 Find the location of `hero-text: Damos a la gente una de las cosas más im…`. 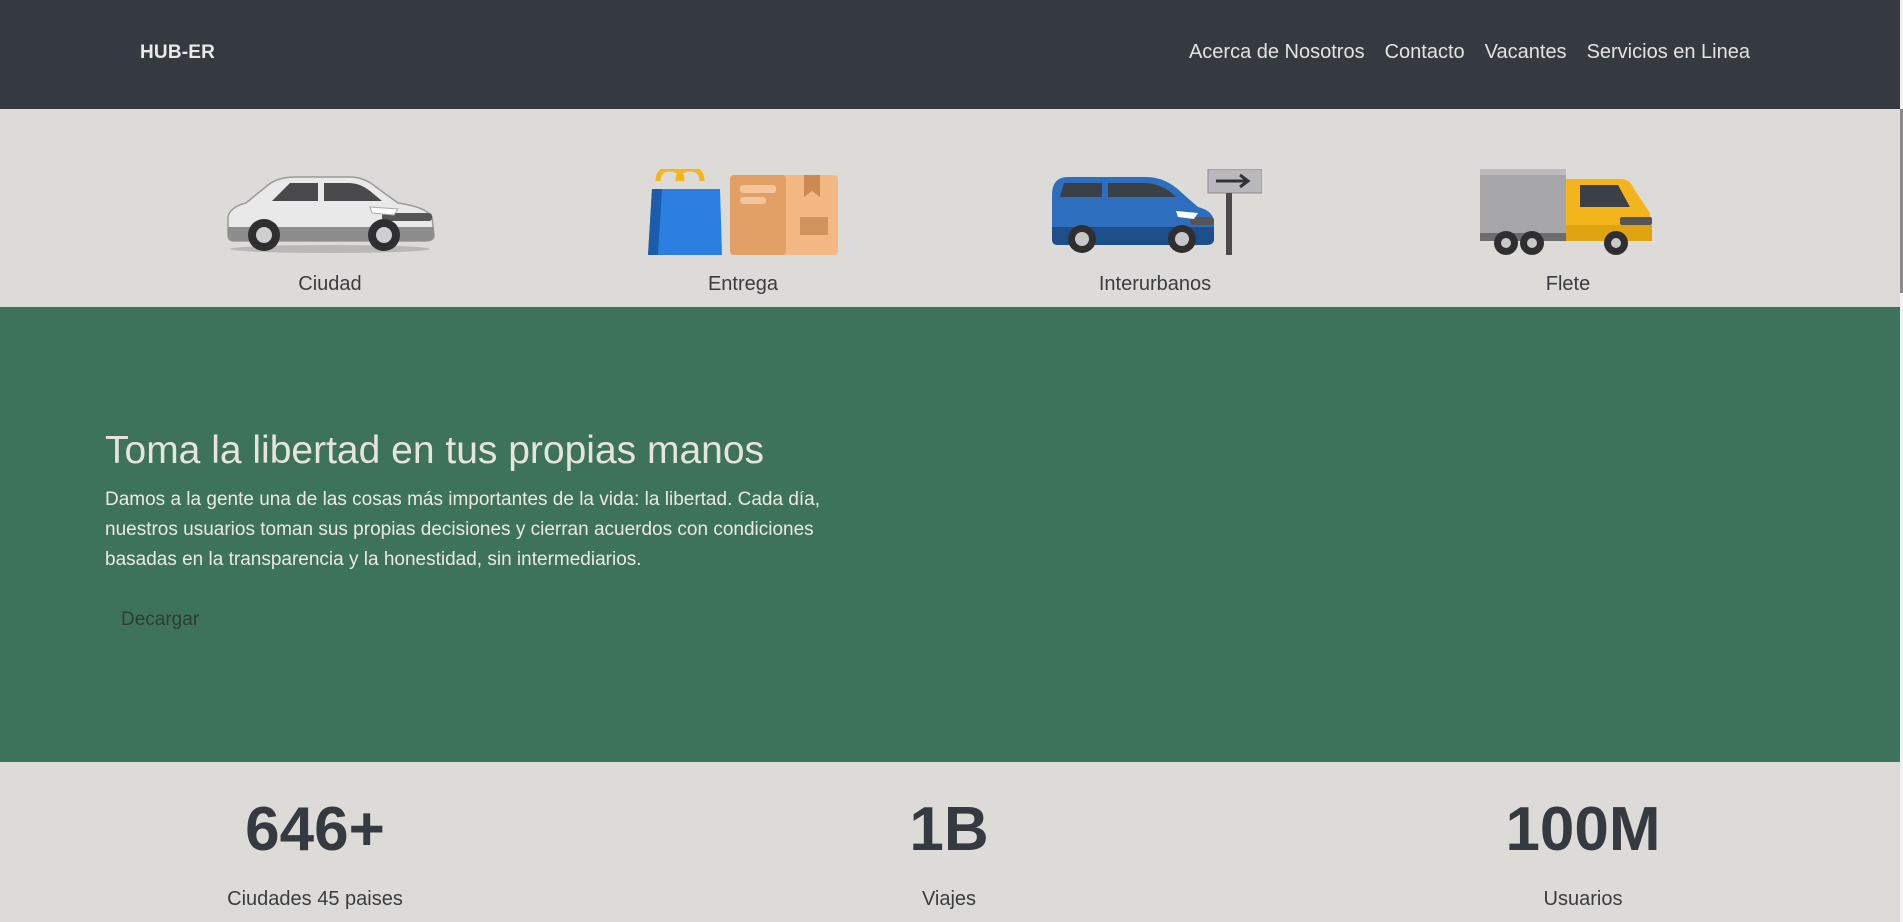

hero-text: Damos a la gente una de las cosas más im… is located at coordinates (463, 529).